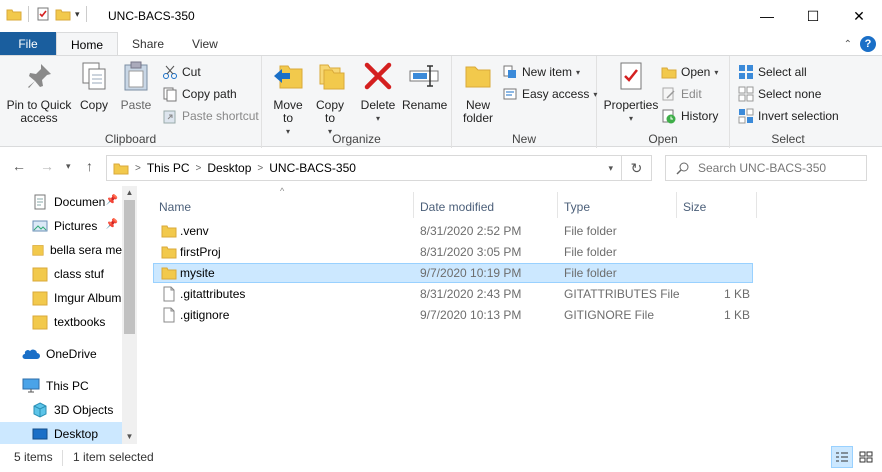 Image resolution: width=882 pixels, height=472 pixels. What do you see at coordinates (19, 166) in the screenshot?
I see `back-arrow-icon: ←` at bounding box center [19, 166].